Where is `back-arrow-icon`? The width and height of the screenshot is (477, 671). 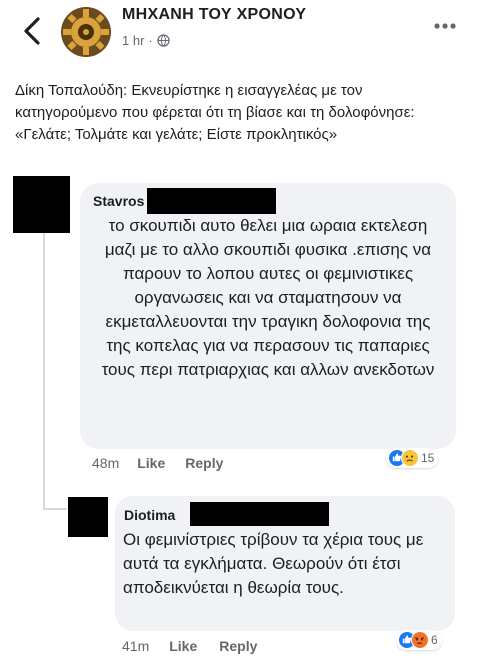
back-arrow-icon is located at coordinates (33, 31).